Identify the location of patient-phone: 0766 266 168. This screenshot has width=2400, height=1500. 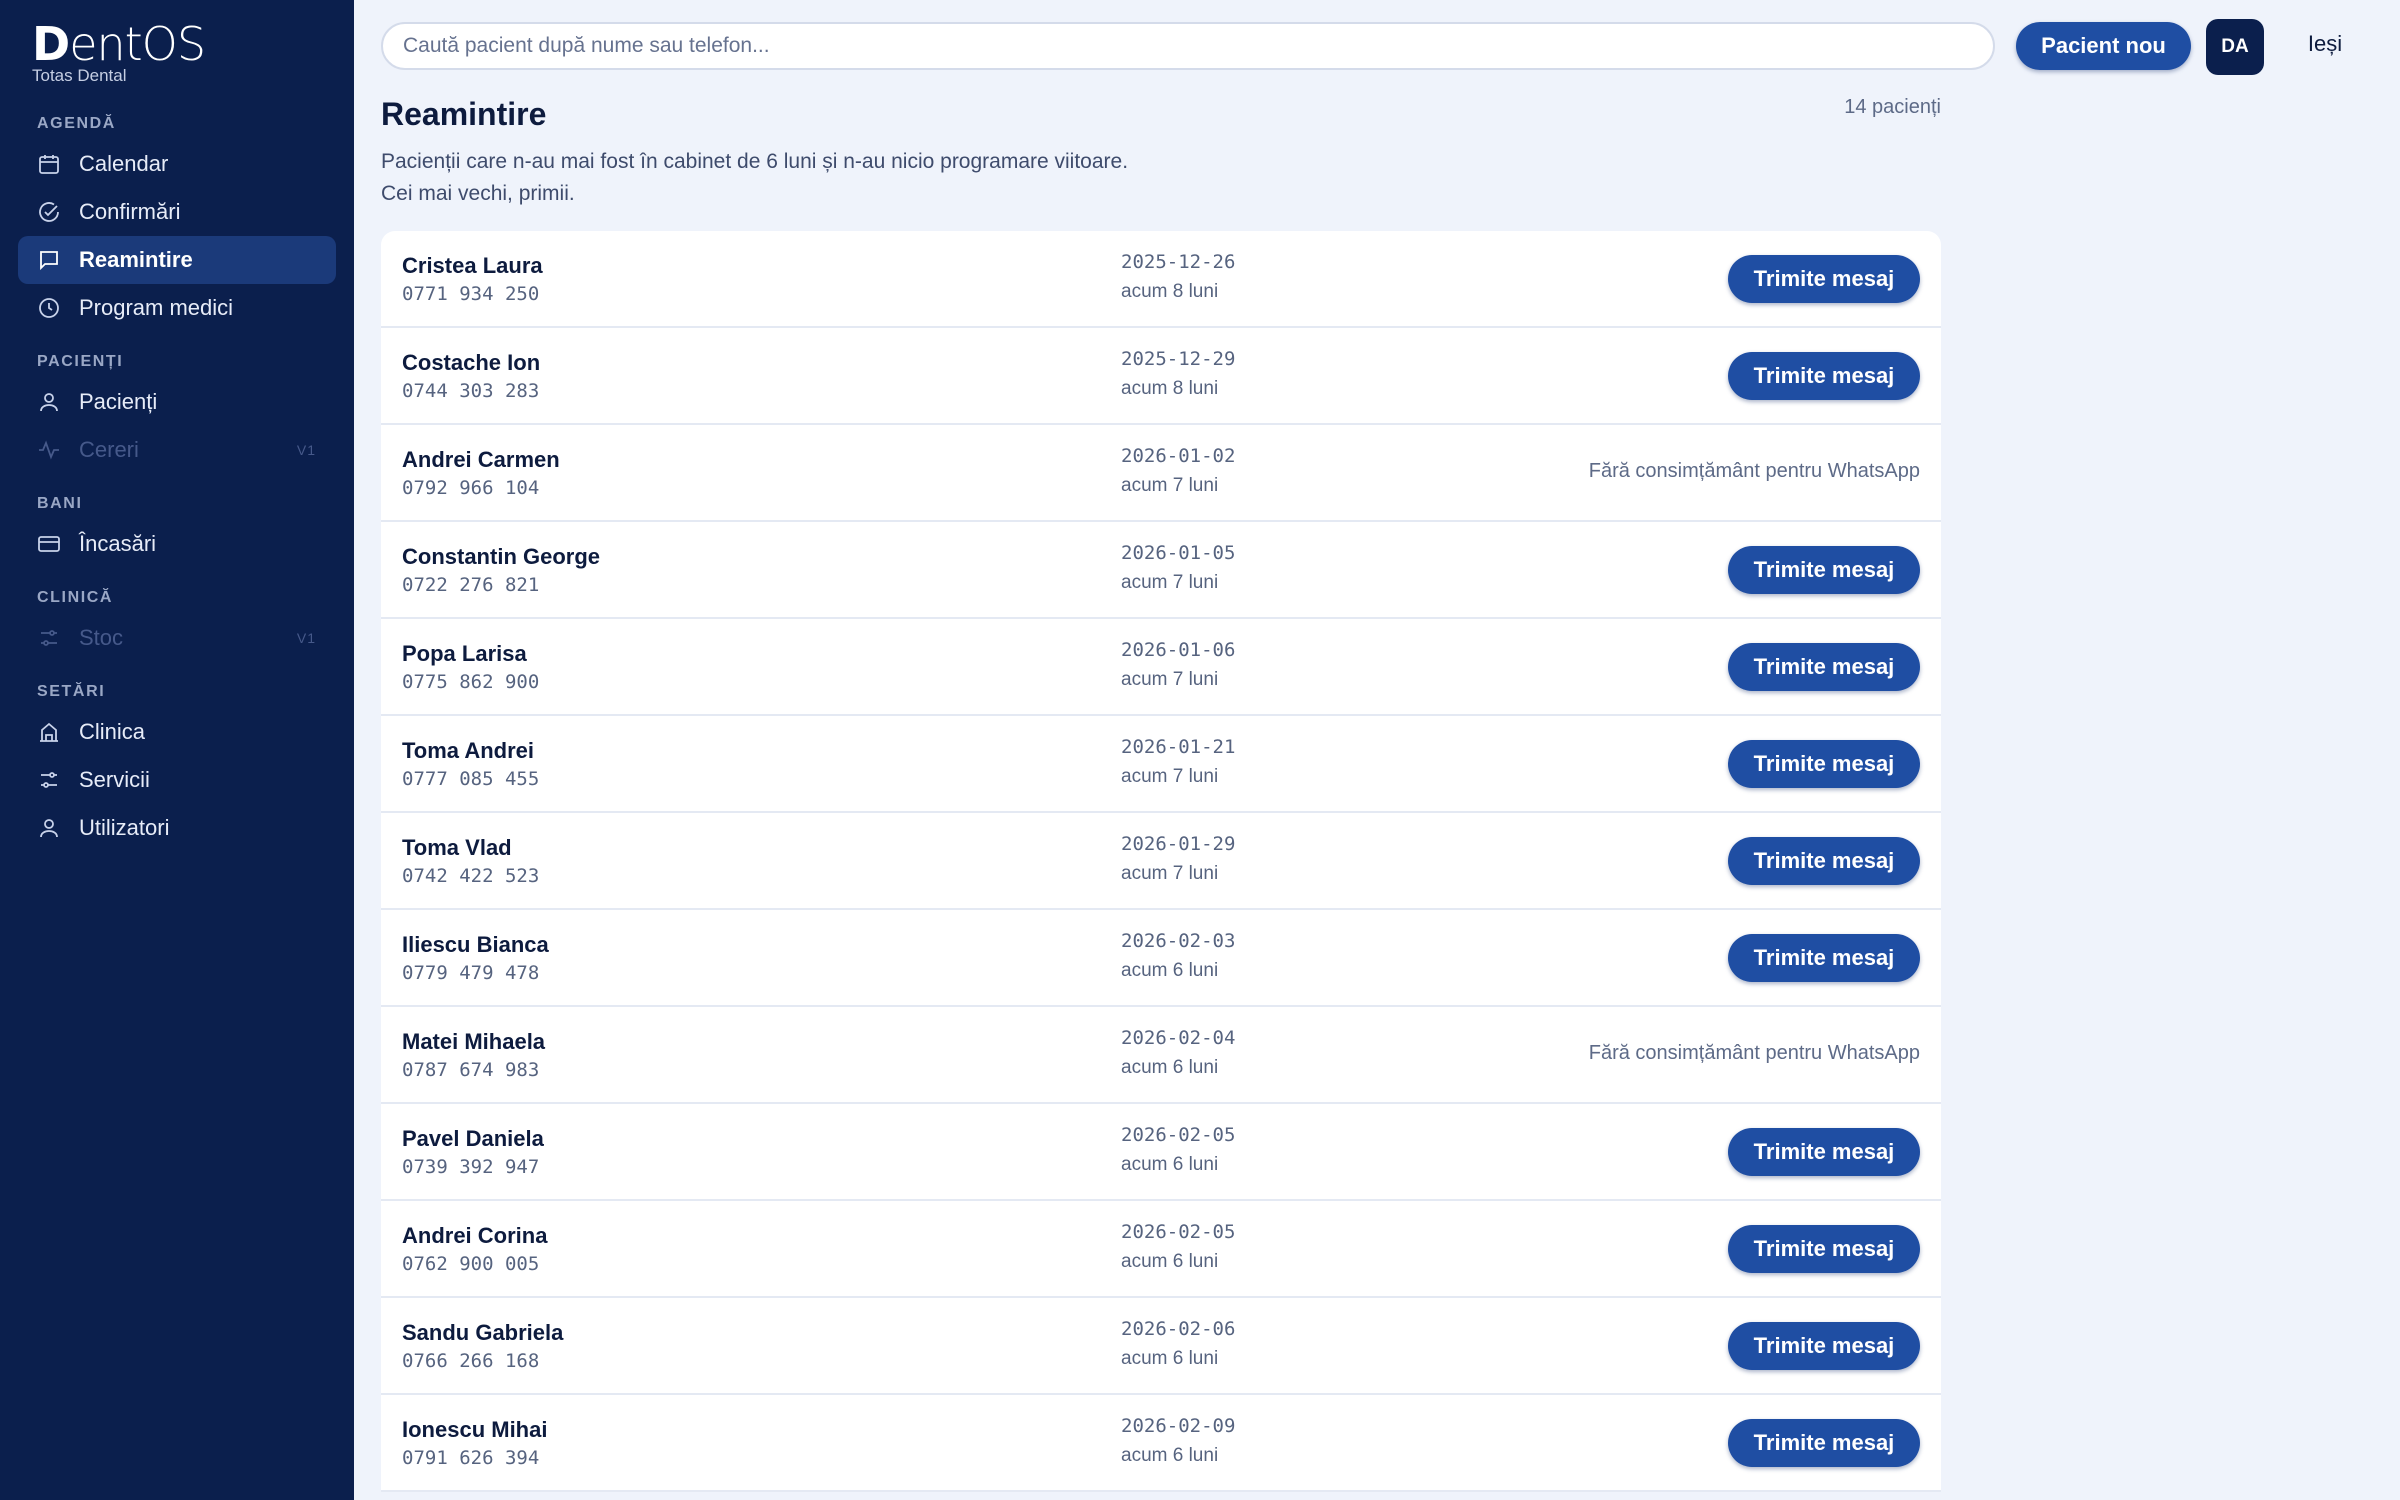
(471, 1361).